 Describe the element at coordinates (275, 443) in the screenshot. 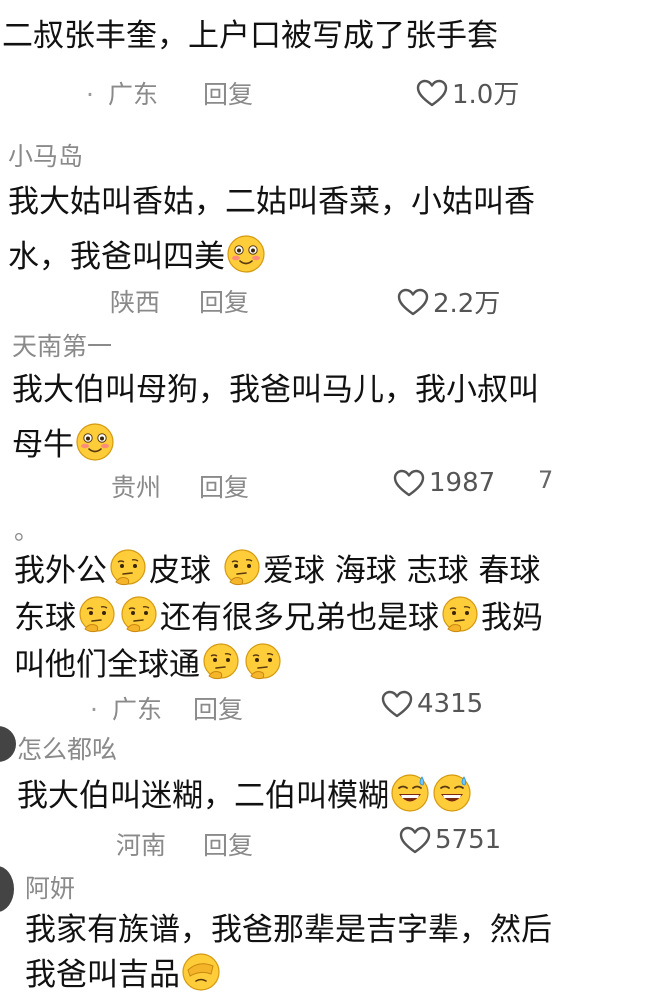

I see `comment-line: 母牛` at that location.